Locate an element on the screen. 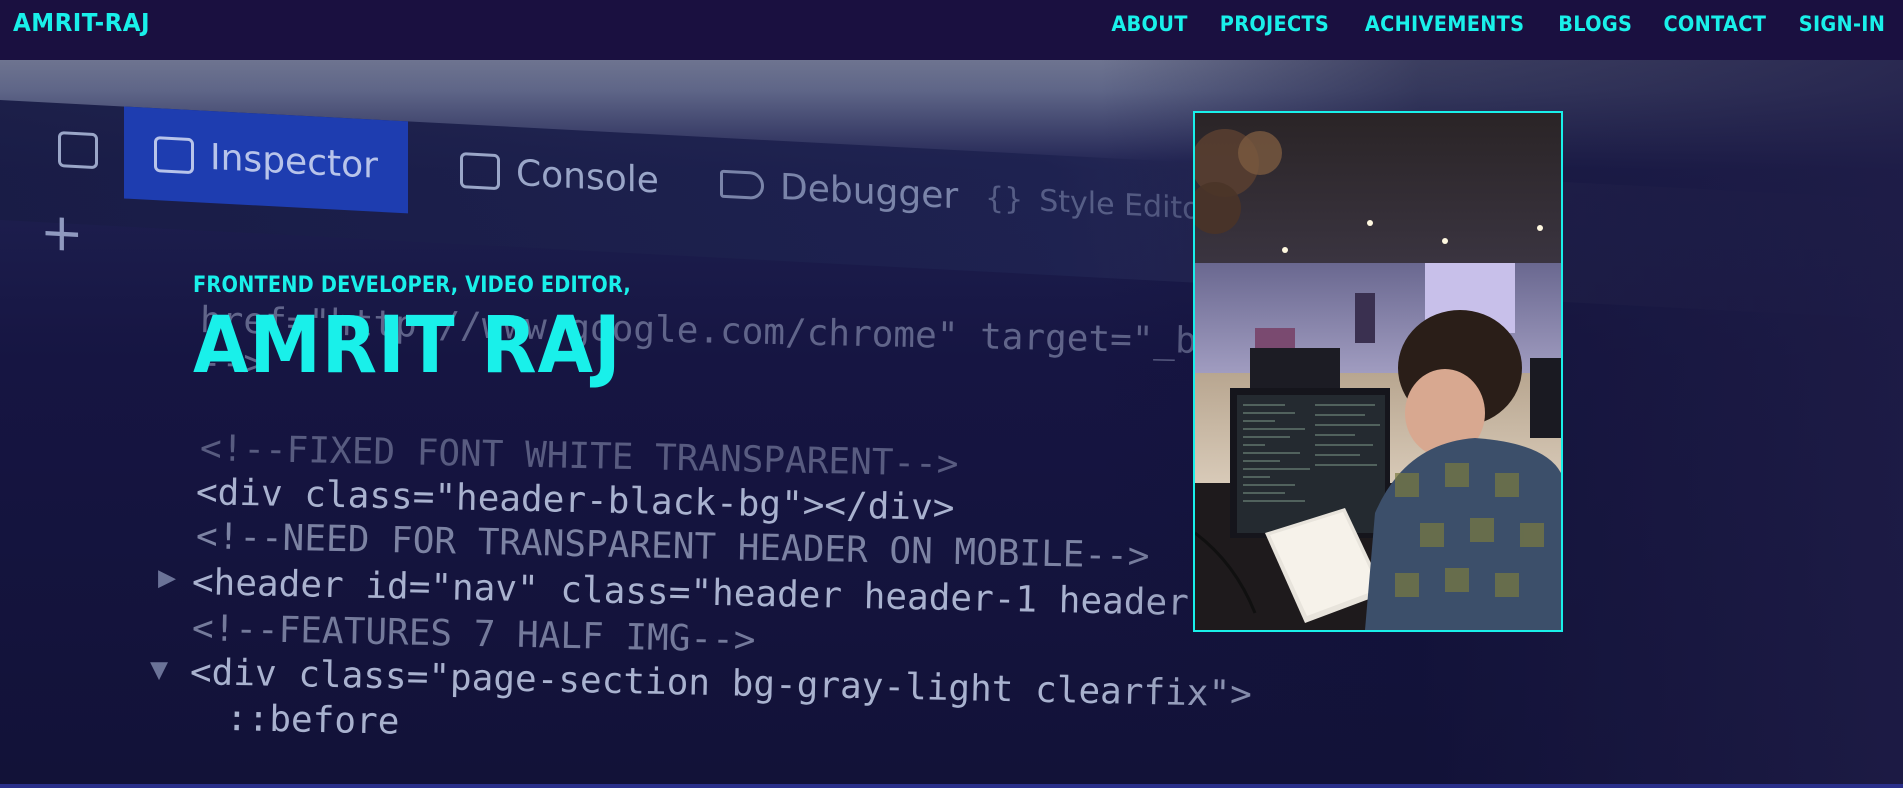 The image size is (1903, 788). background-tab-debugger: Debugger is located at coordinates (839, 190).